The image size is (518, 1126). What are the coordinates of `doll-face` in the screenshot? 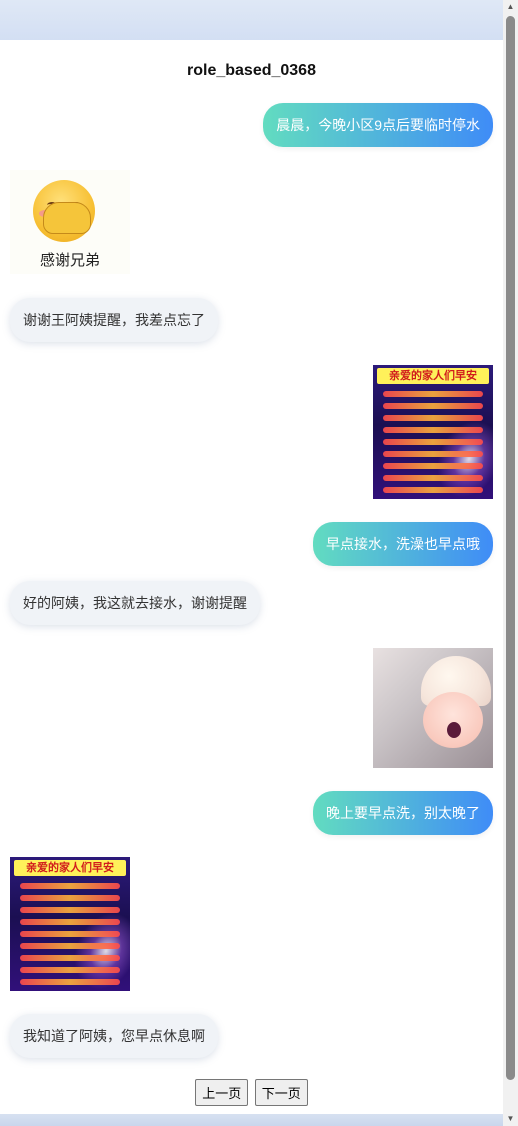 It's located at (453, 720).